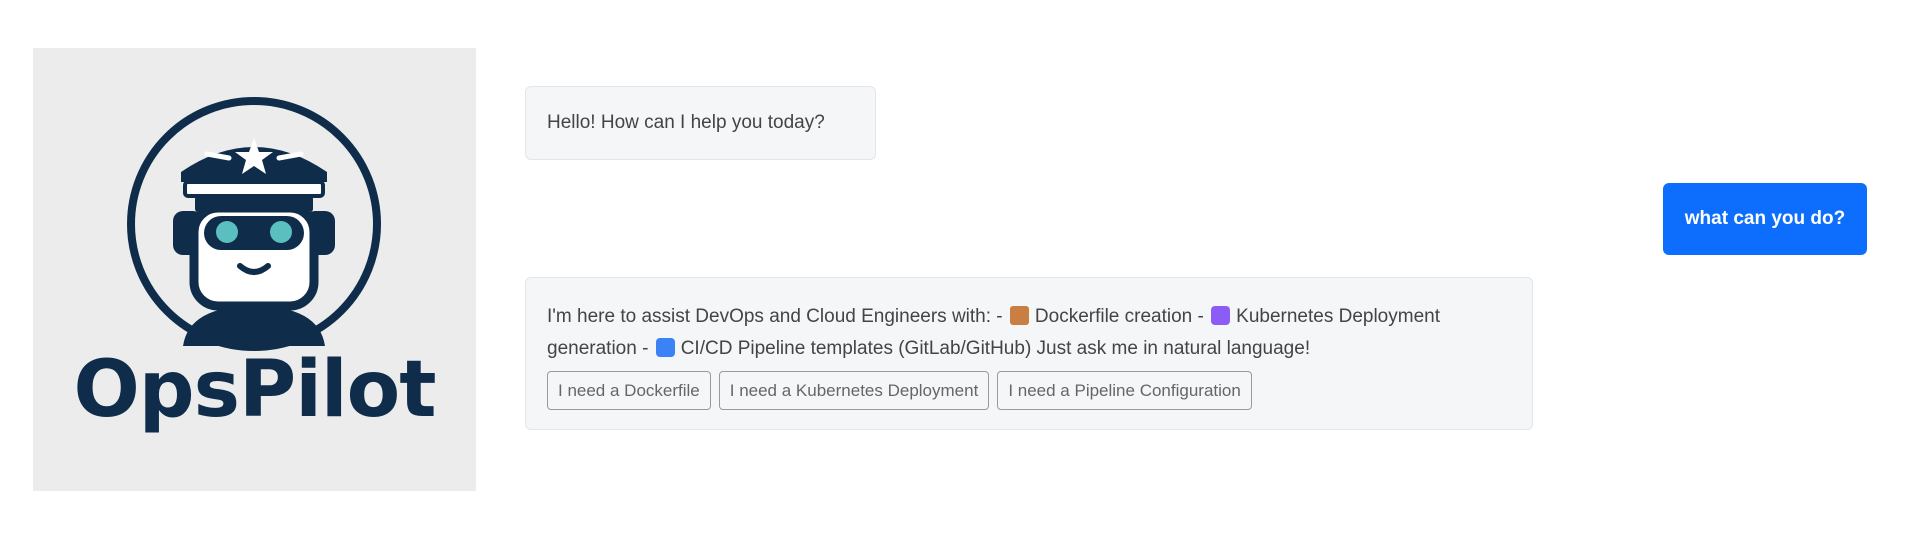  I want to click on greeting-text: Hello! How can I help you today?, so click(686, 122).